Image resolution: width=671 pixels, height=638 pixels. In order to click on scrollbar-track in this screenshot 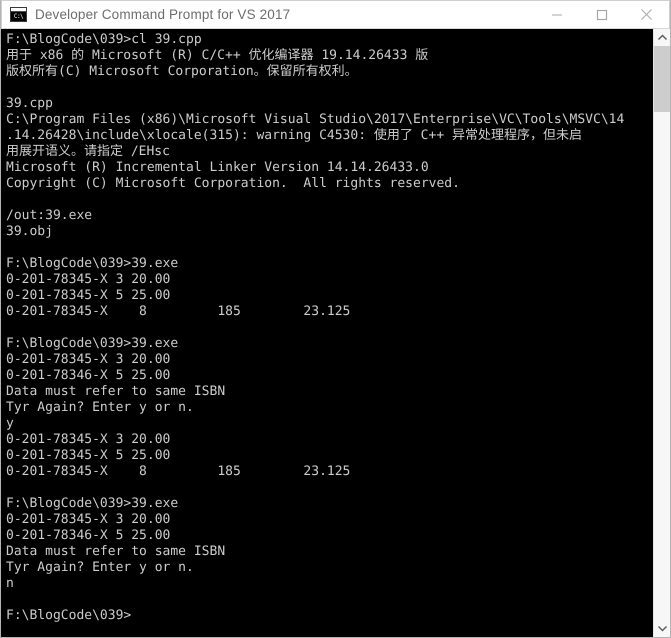, I will do `click(662, 333)`.